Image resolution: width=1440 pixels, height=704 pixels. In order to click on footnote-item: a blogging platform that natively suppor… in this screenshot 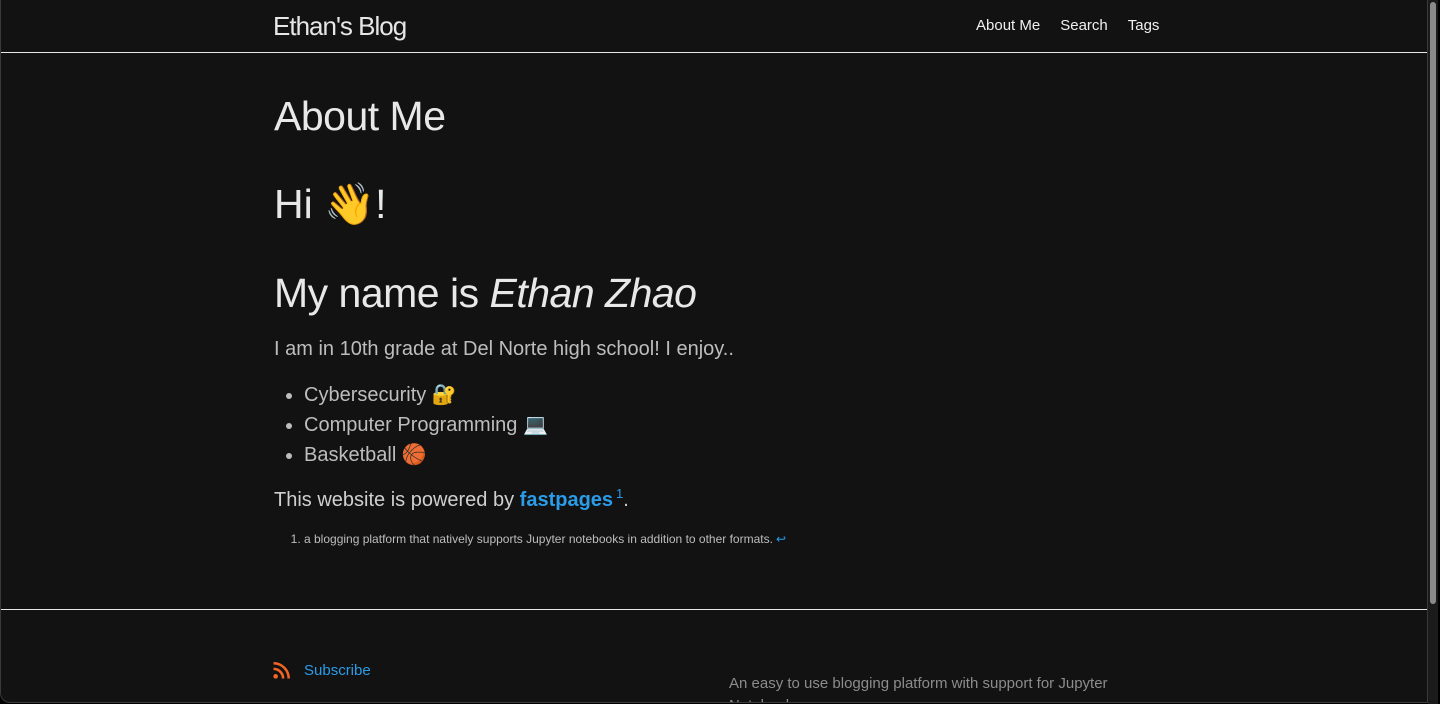, I will do `click(545, 539)`.